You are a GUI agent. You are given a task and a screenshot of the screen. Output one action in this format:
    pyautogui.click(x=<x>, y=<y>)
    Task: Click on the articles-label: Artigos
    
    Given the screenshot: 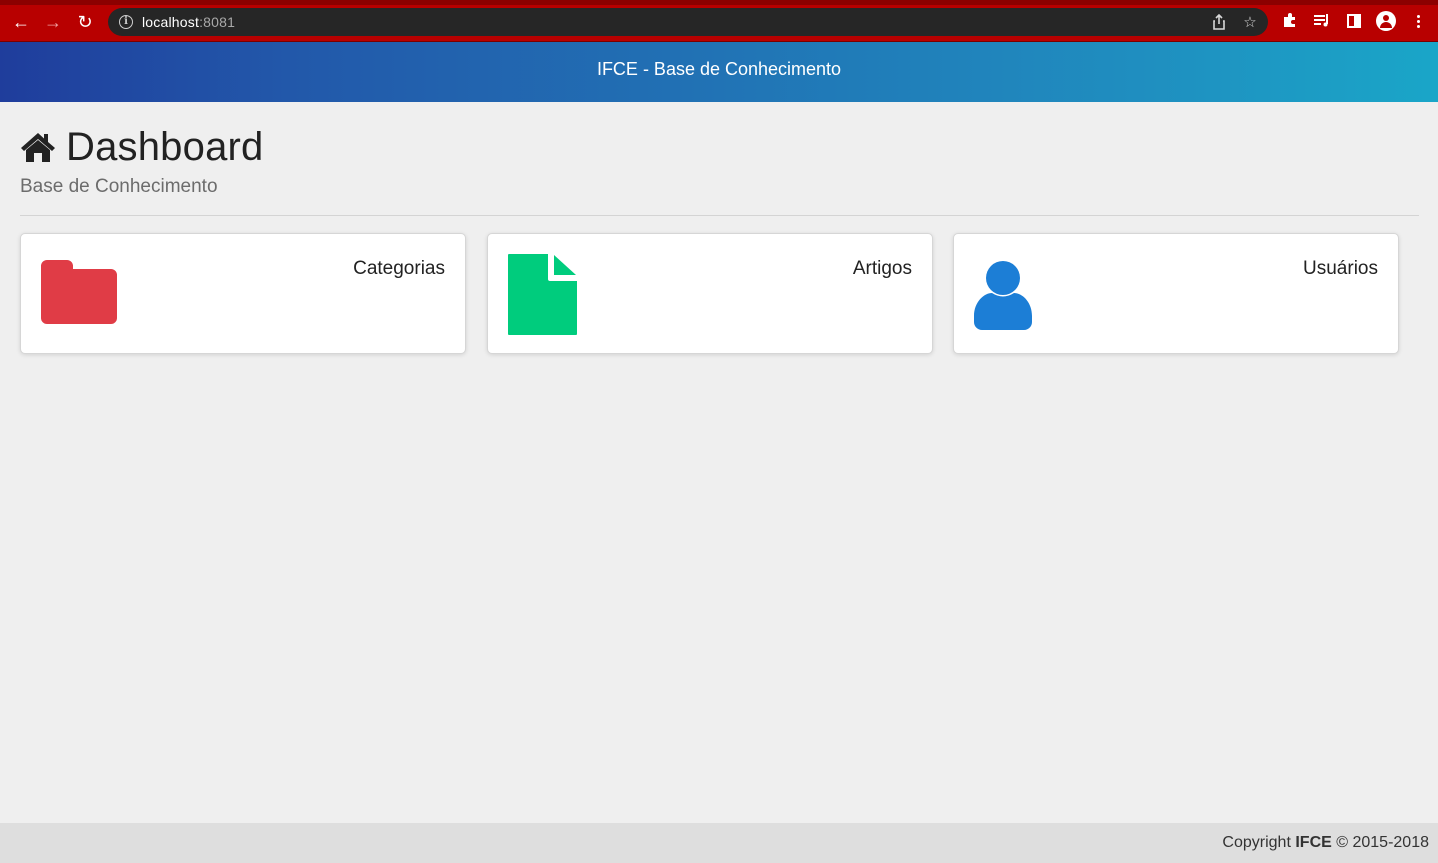 What is the action you would take?
    pyautogui.click(x=882, y=268)
    